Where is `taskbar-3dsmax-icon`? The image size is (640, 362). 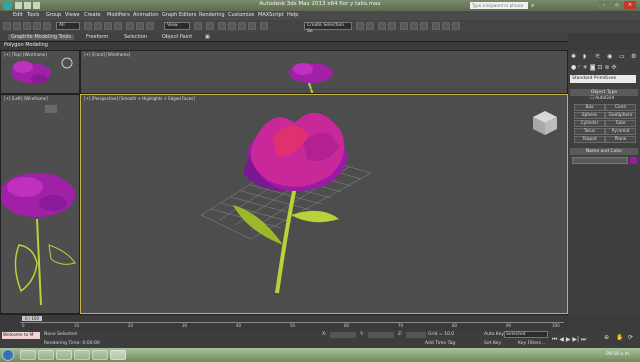 taskbar-3dsmax-icon is located at coordinates (118, 355).